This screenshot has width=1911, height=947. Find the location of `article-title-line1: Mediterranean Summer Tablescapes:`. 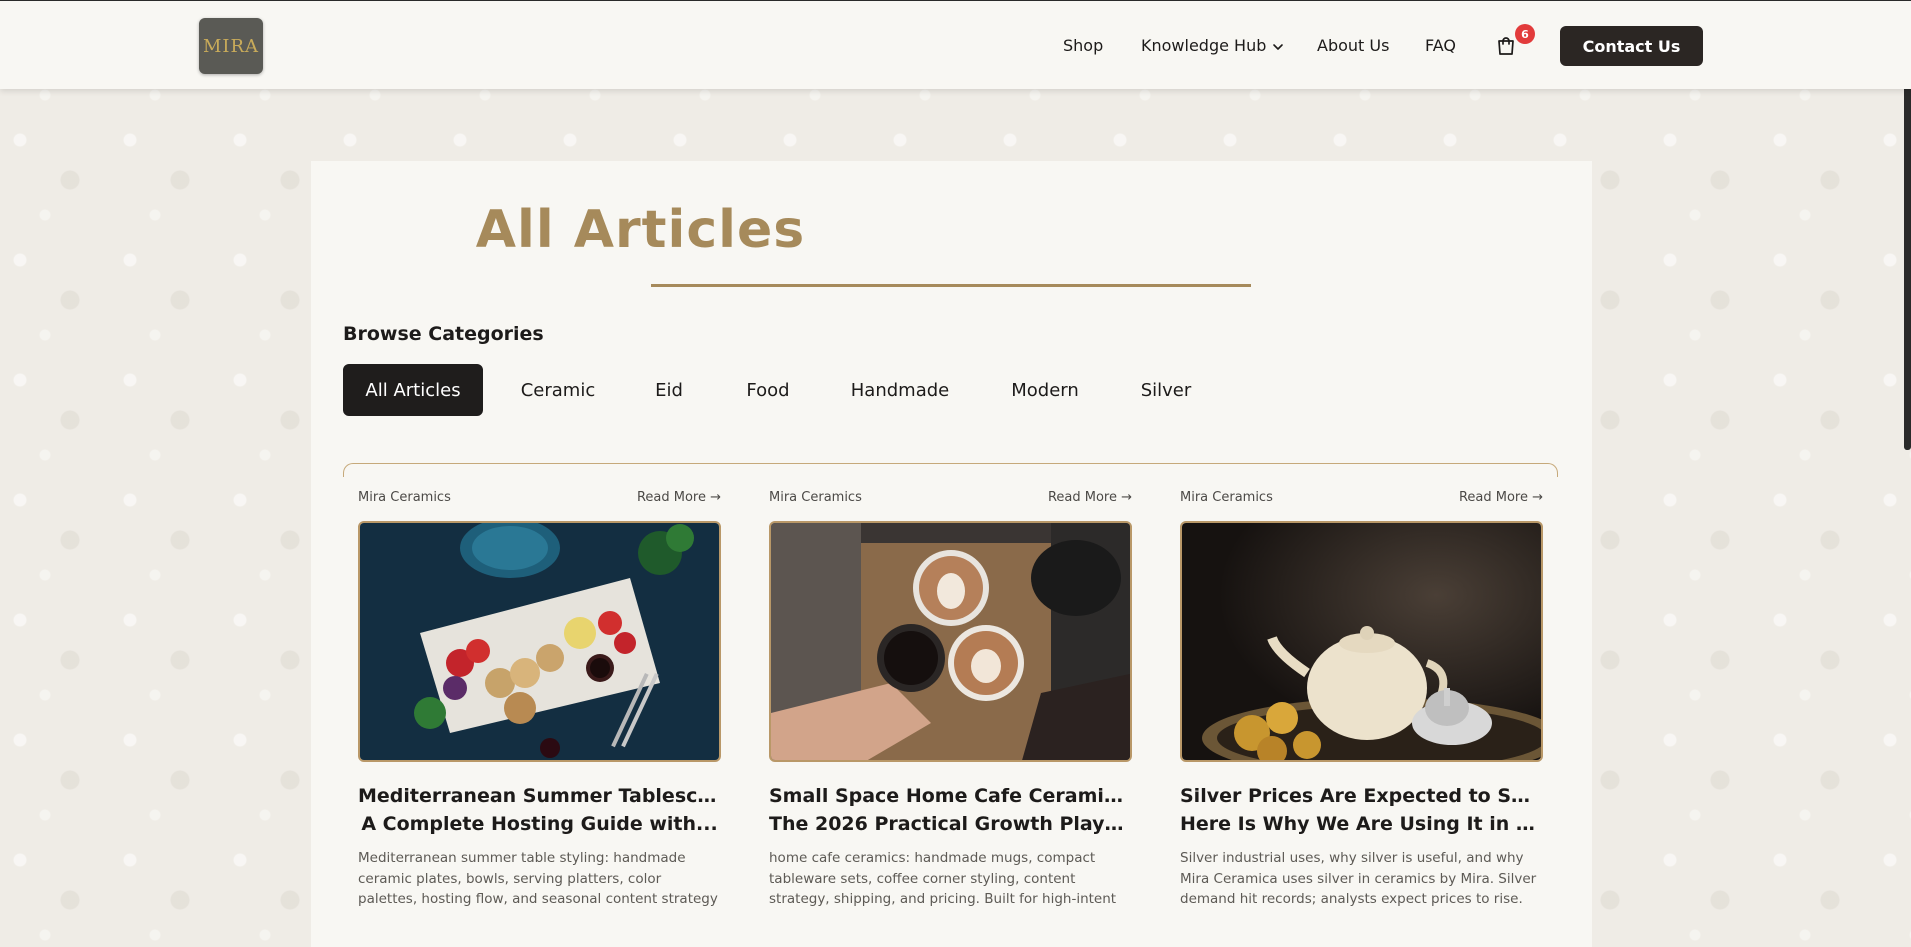

article-title-line1: Mediterranean Summer Tablescapes: is located at coordinates (539, 796).